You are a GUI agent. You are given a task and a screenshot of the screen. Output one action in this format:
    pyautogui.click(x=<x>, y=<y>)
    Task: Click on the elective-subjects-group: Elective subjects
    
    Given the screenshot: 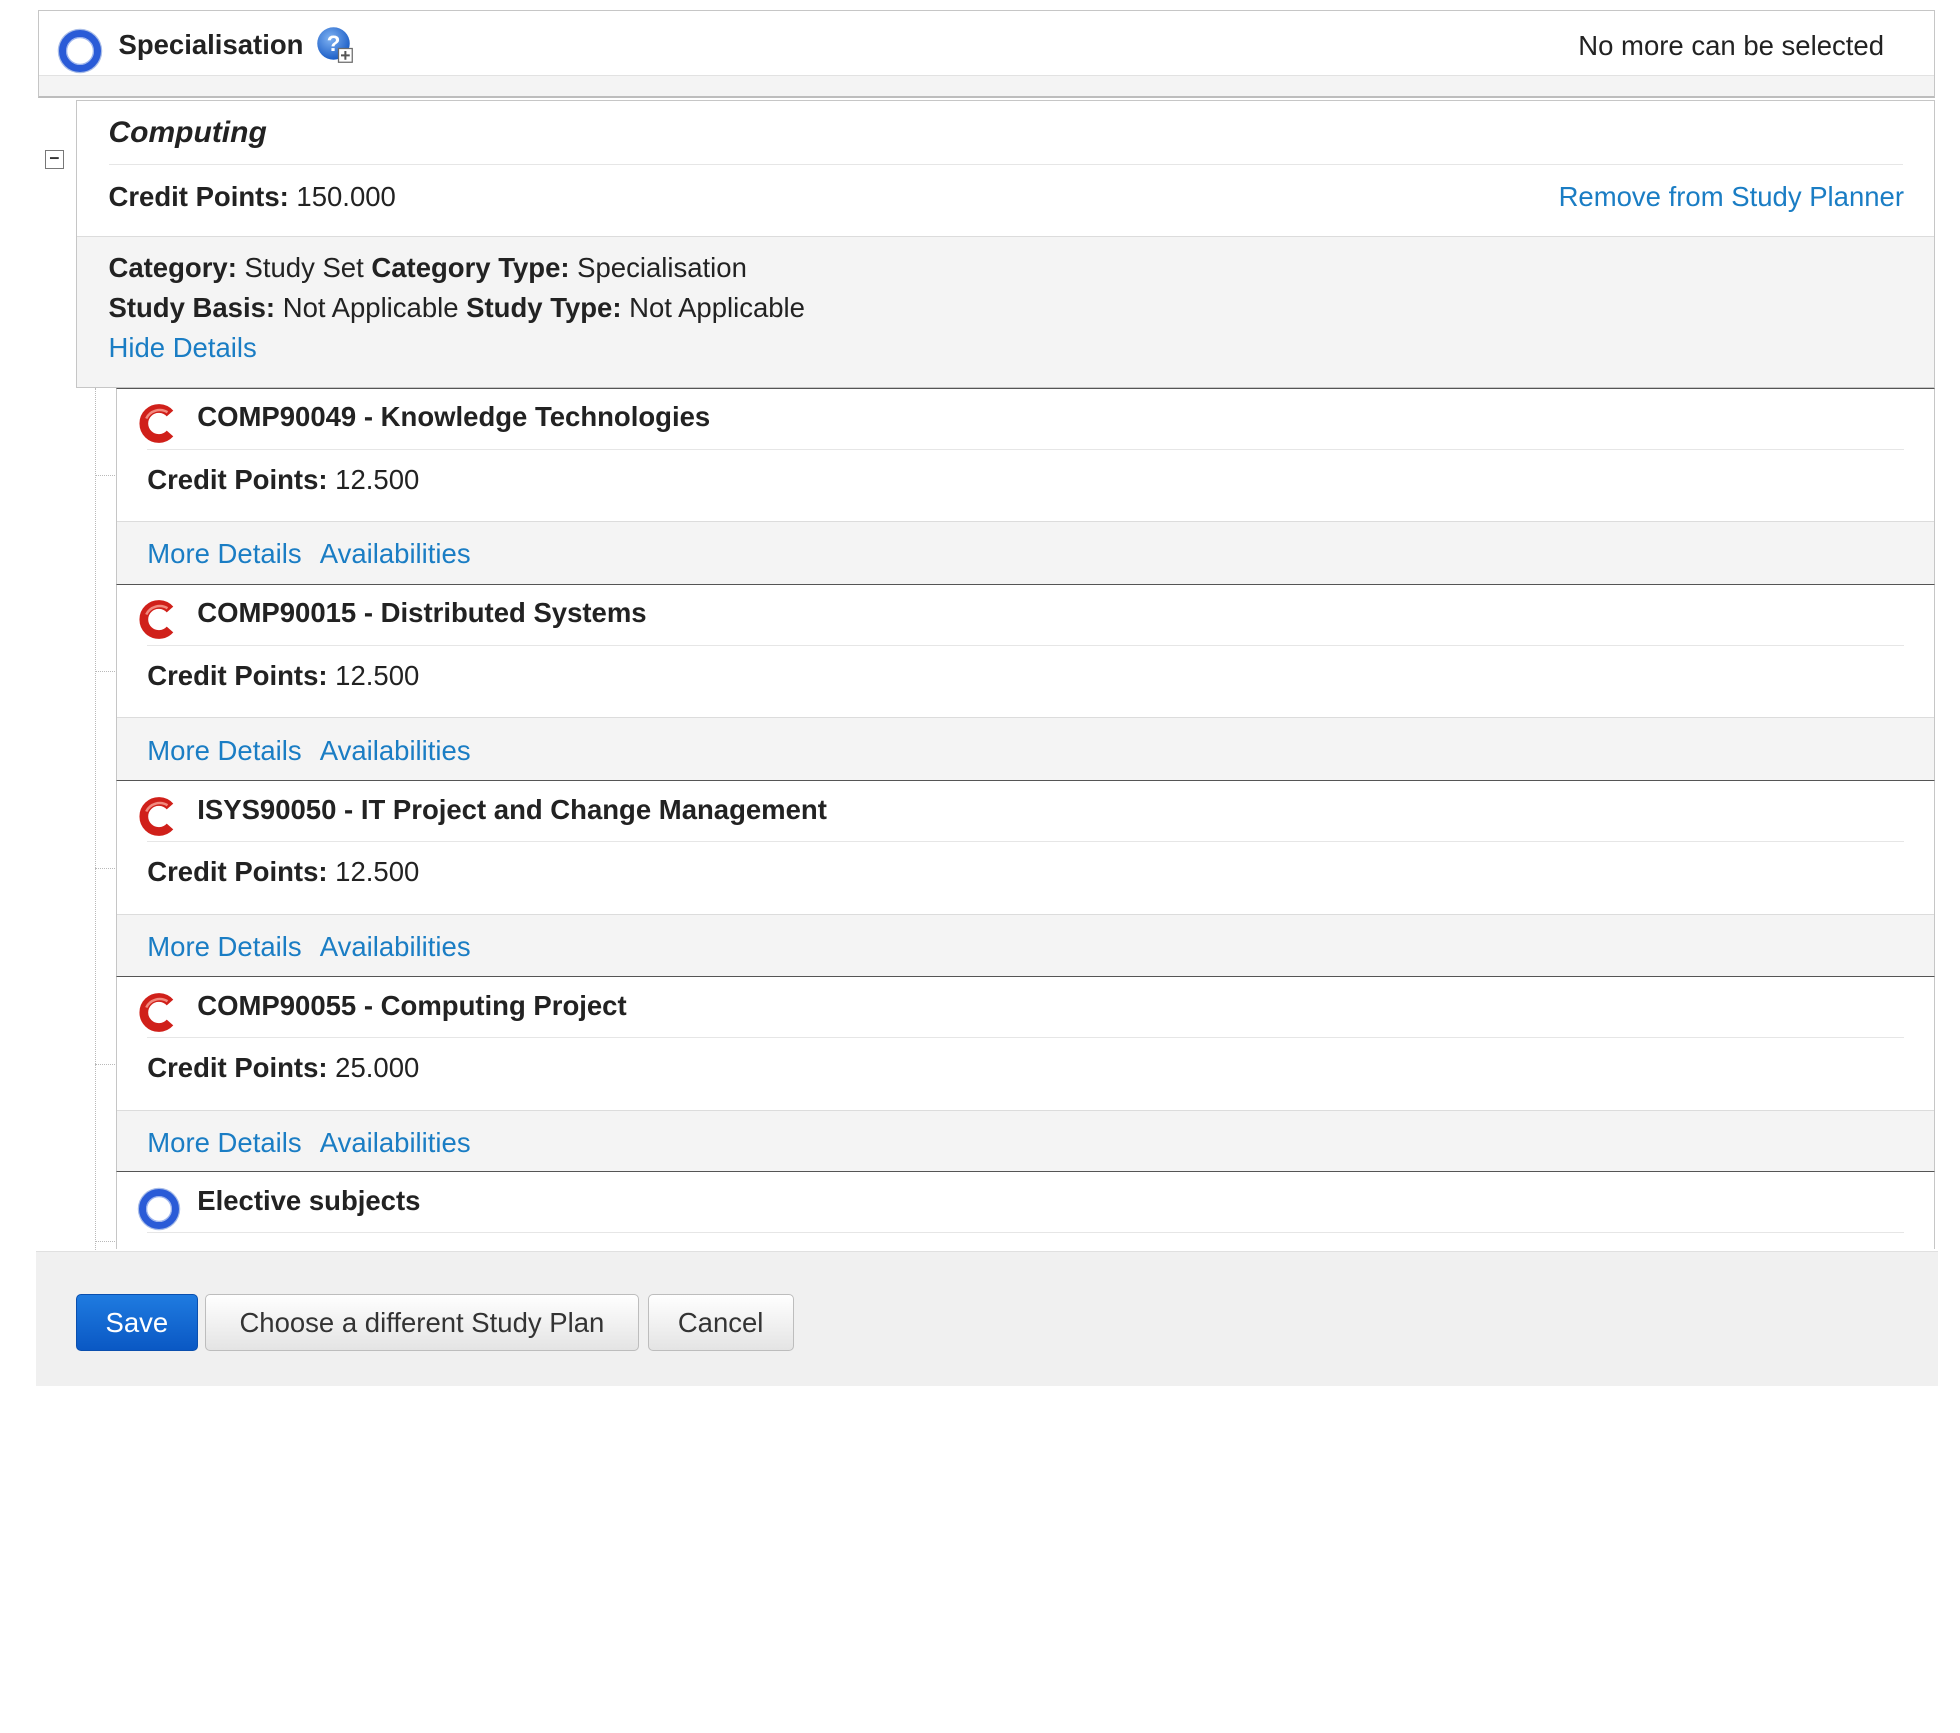 What is the action you would take?
    pyautogui.click(x=1025, y=1210)
    